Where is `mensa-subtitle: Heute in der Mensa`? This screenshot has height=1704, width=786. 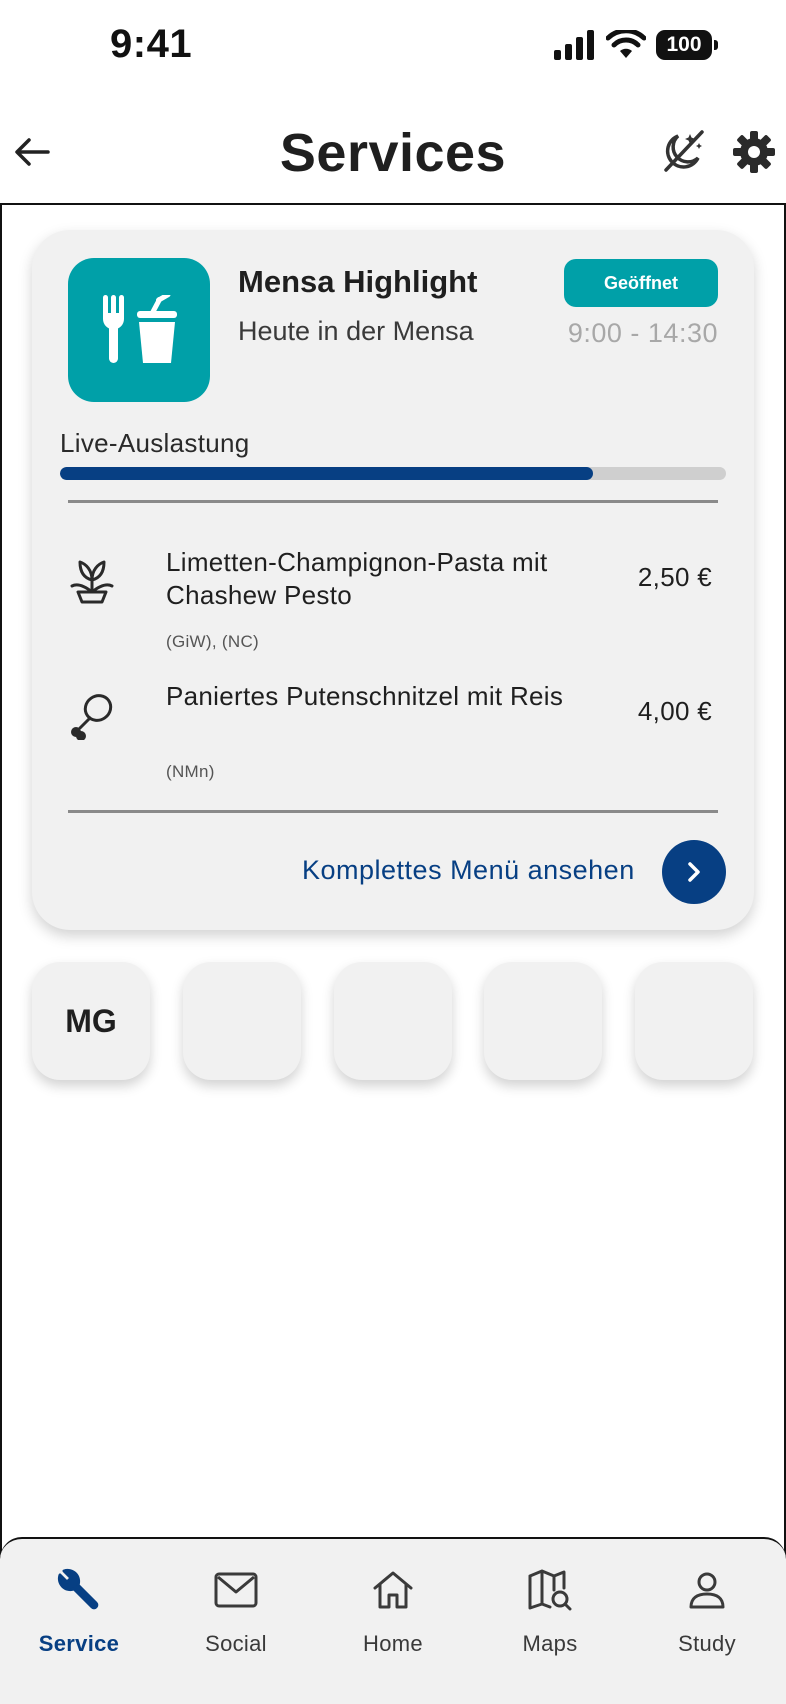 mensa-subtitle: Heute in der Mensa is located at coordinates (356, 331).